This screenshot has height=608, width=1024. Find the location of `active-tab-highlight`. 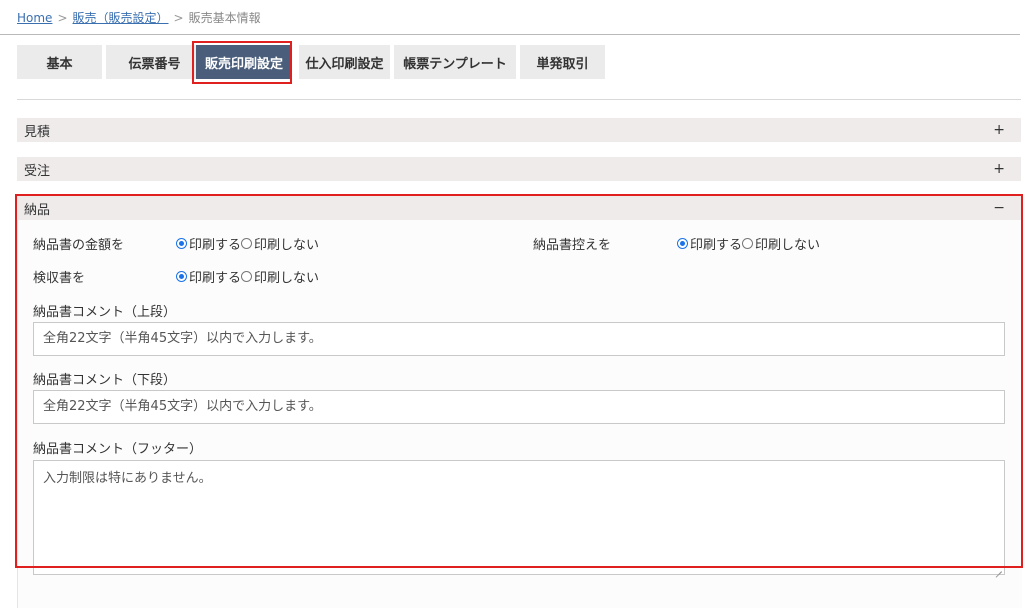

active-tab-highlight is located at coordinates (242, 62).